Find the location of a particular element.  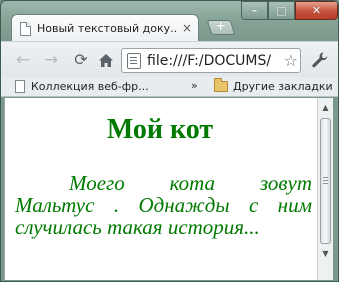

other-bookmarks: Другие закладки is located at coordinates (273, 85).